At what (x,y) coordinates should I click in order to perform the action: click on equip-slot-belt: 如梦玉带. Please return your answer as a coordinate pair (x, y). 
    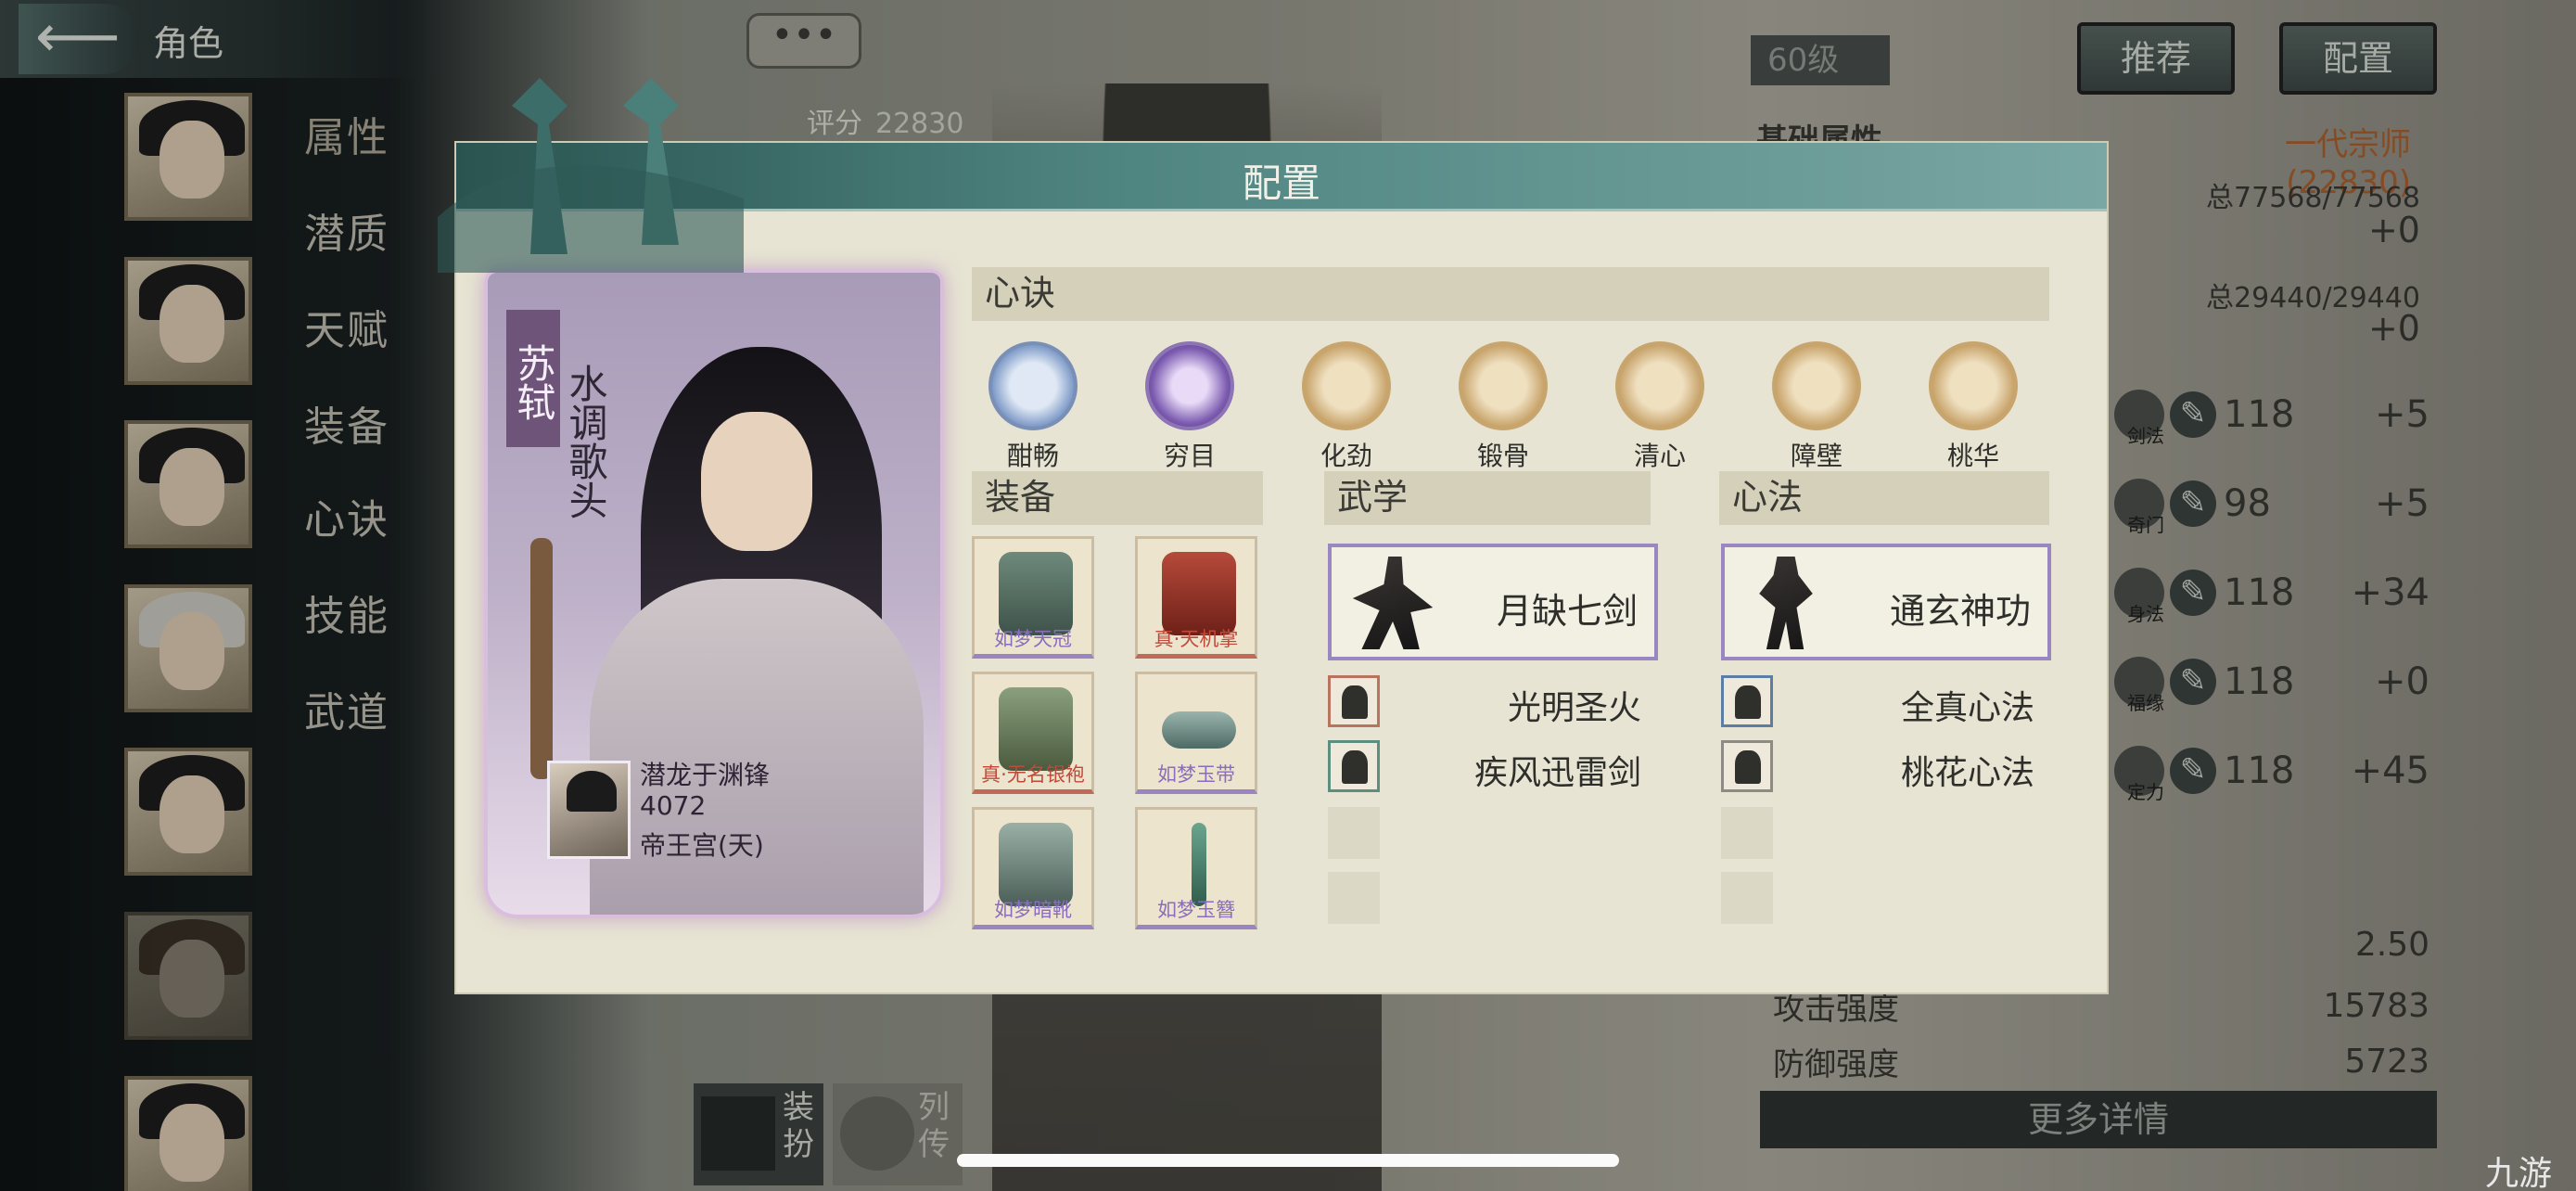
    Looking at the image, I should click on (1196, 733).